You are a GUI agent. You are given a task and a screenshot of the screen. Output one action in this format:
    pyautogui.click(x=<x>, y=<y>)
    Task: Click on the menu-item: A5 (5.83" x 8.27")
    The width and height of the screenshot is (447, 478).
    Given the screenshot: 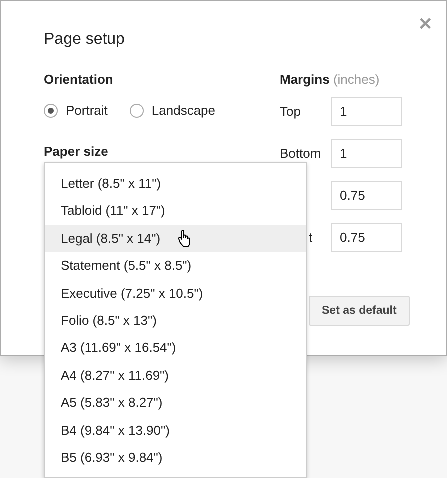 What is the action you would take?
    pyautogui.click(x=175, y=403)
    